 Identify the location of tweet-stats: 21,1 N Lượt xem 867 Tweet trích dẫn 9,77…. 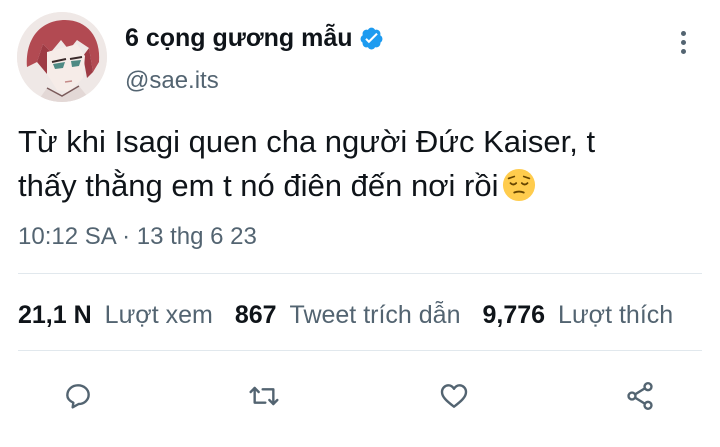
(345, 315).